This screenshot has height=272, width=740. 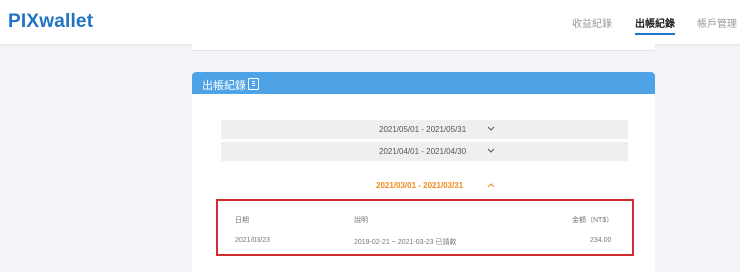 I want to click on panel-header: 出帳紀錄, so click(x=423, y=83).